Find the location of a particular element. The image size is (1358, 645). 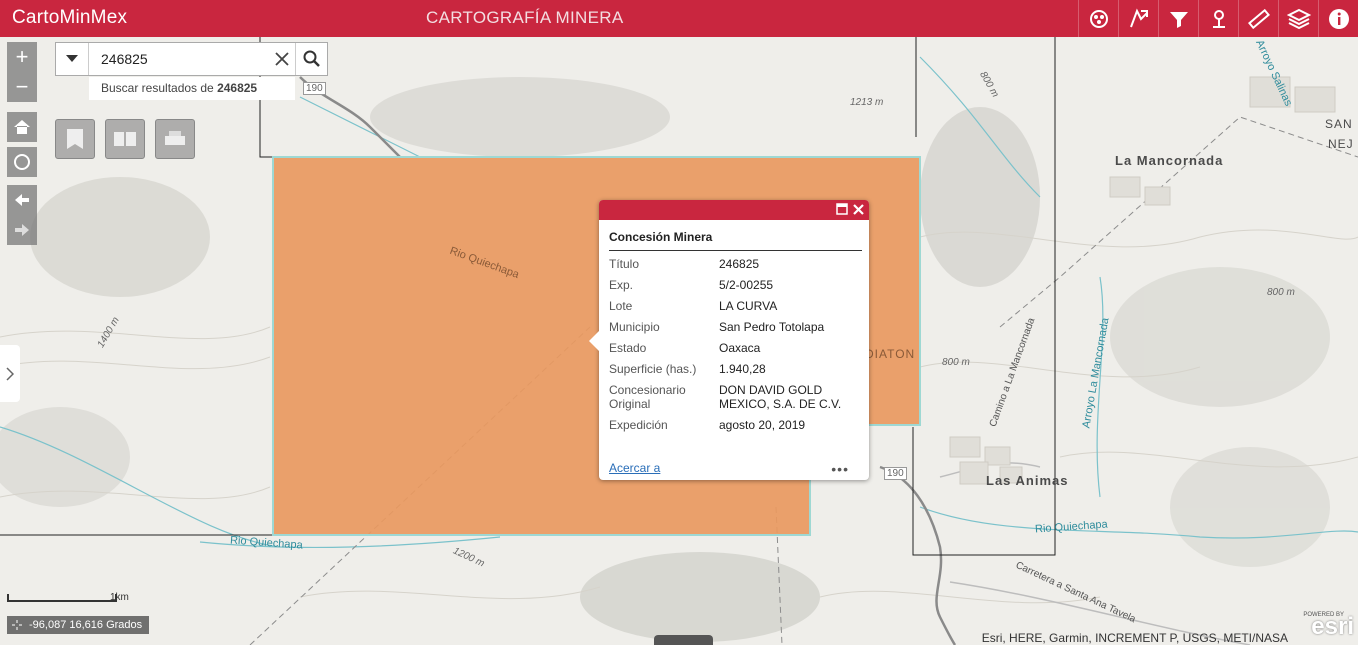

zoom-out-button: − is located at coordinates (22, 87).